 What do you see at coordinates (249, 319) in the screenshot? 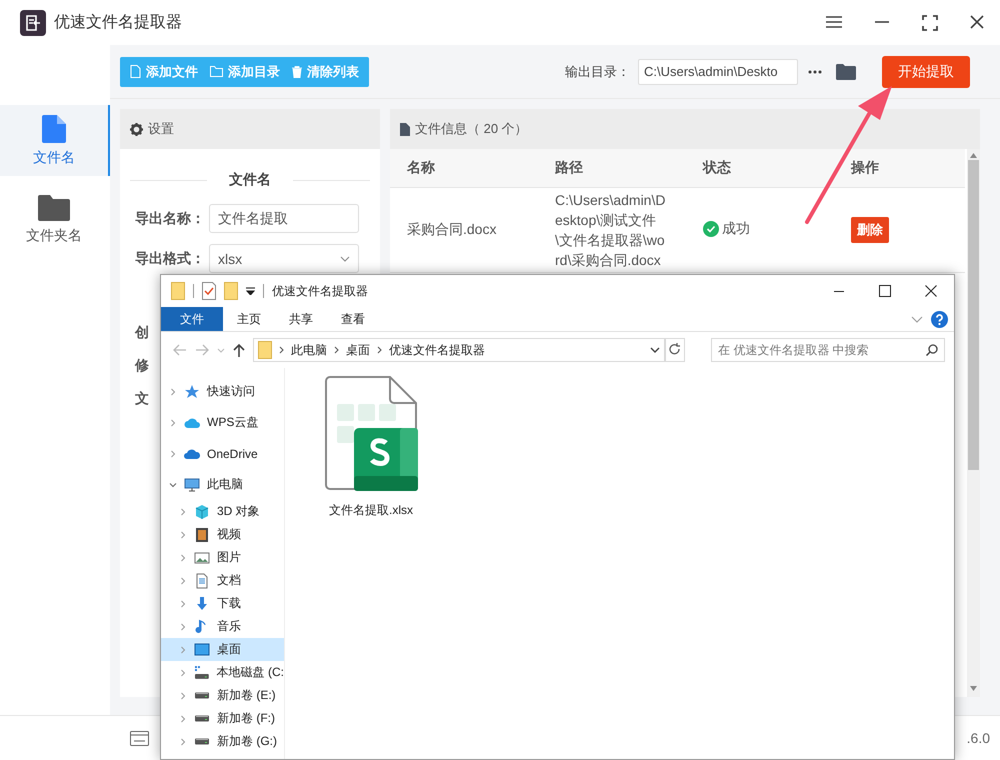
I see `ribbon-tab: 主页` at bounding box center [249, 319].